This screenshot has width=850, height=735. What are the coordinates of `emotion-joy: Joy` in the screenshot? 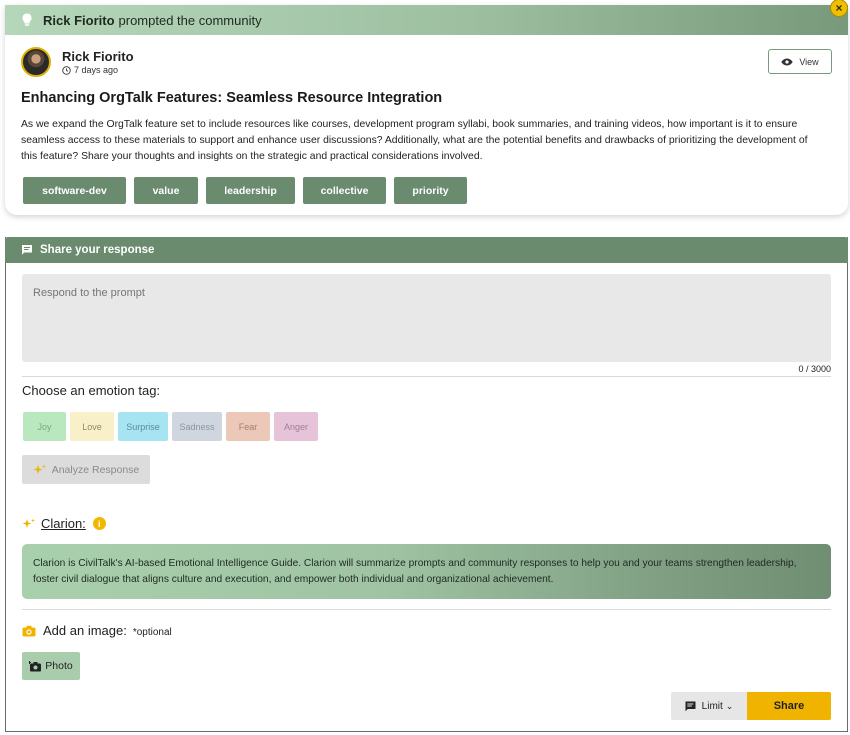 It's located at (44, 426).